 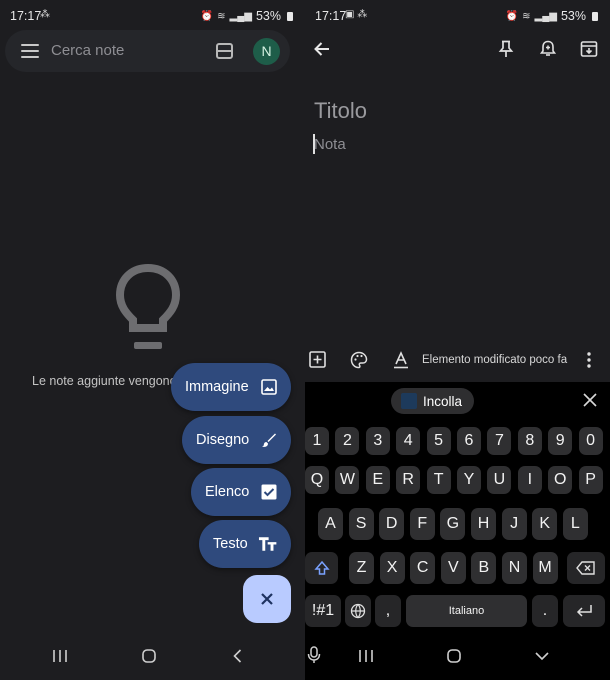 I want to click on key-w: W, so click(x=347, y=480).